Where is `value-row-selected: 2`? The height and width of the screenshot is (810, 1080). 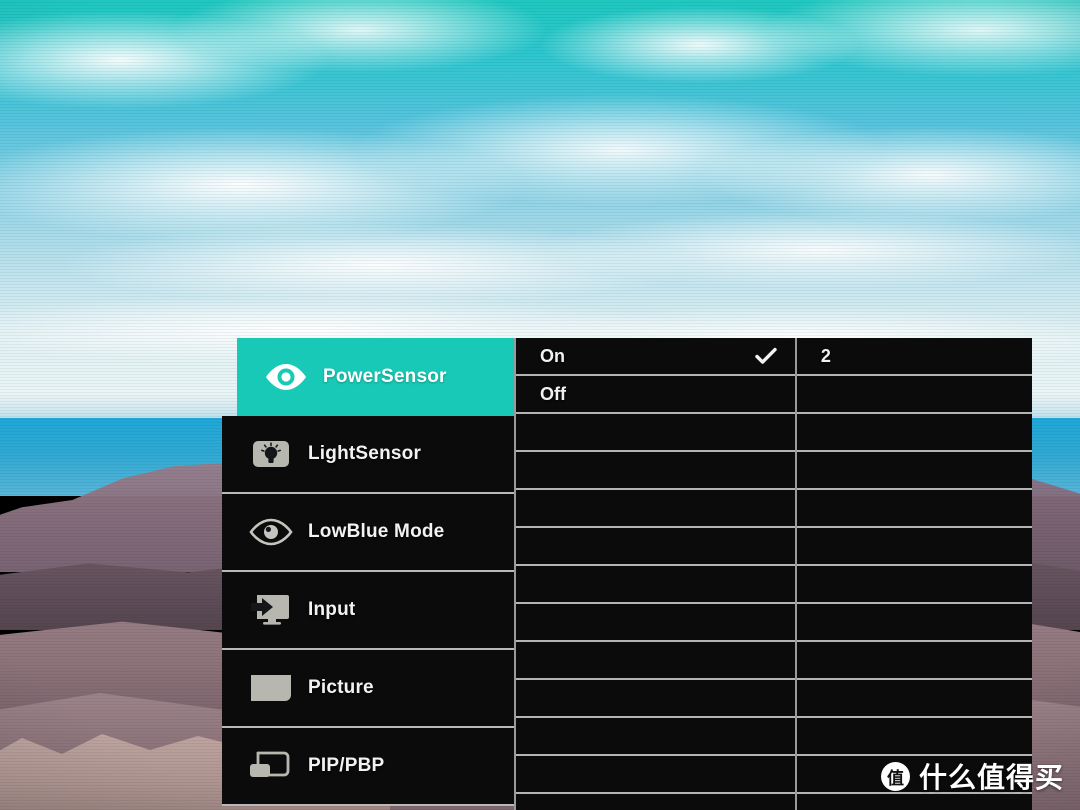
value-row-selected: 2 is located at coordinates (914, 357).